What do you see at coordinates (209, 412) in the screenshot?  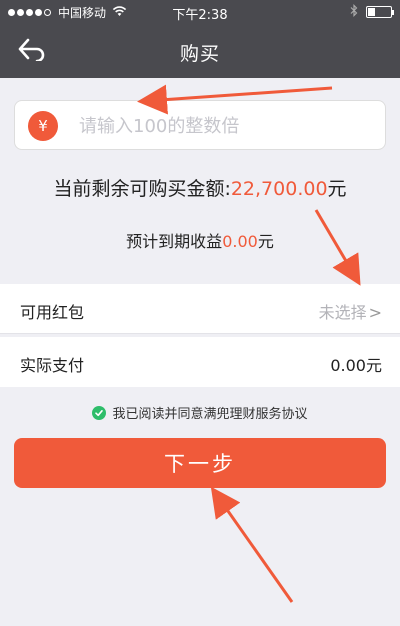 I see `agreement-text: 我已阅读并同意满兜理财服务协议` at bounding box center [209, 412].